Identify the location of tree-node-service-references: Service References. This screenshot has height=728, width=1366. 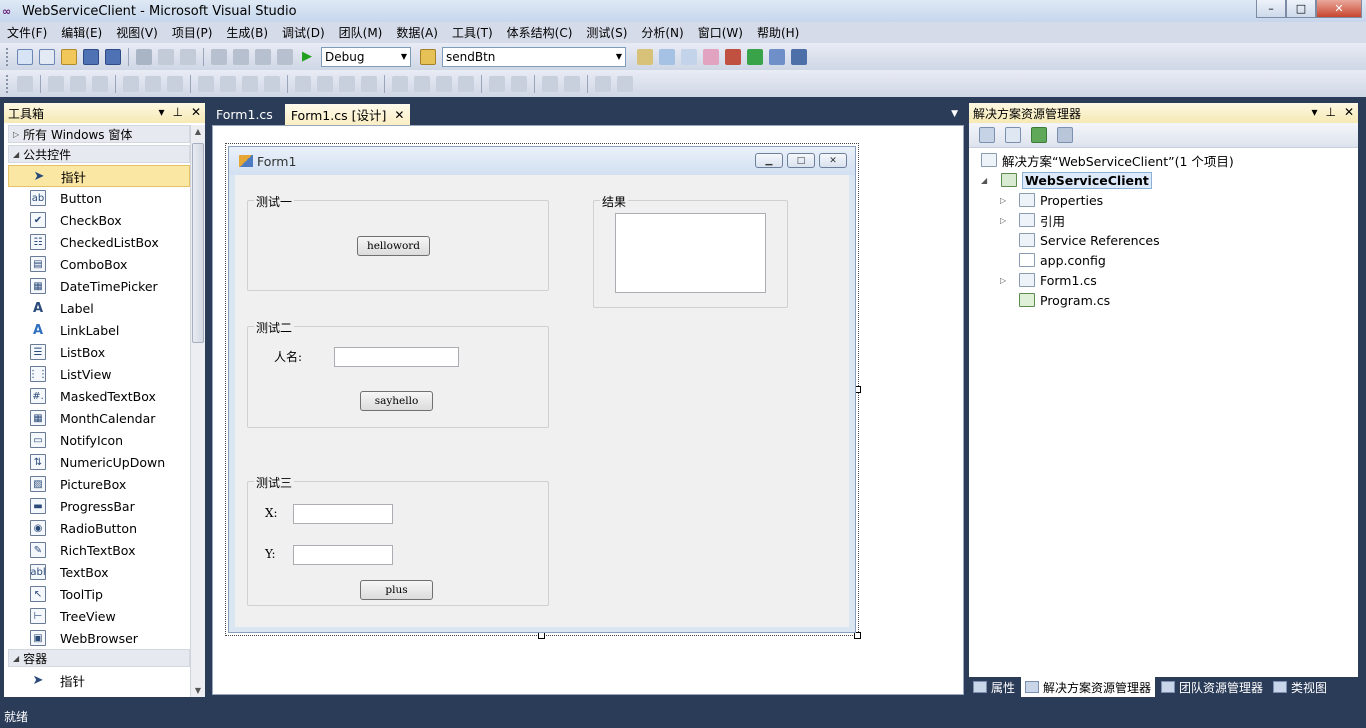
(1163, 240).